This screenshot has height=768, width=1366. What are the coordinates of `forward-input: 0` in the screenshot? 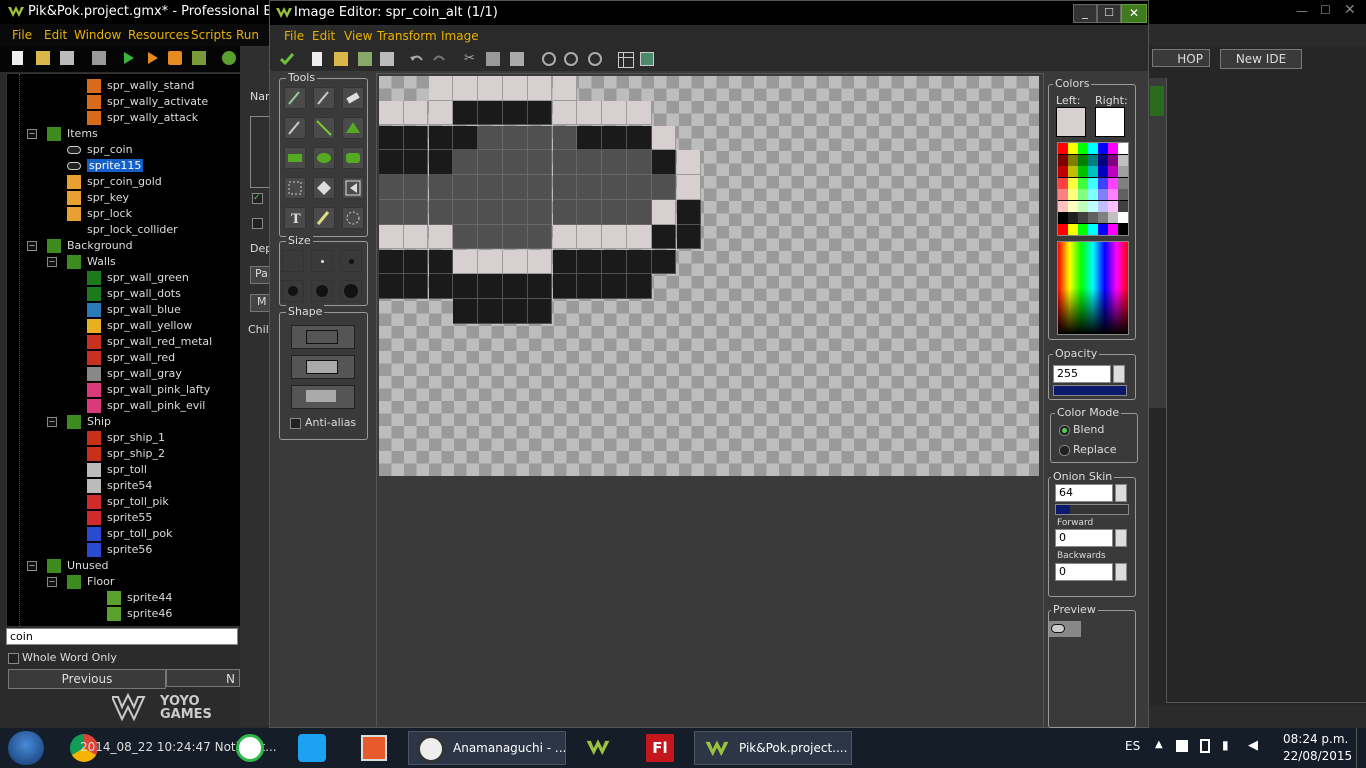 It's located at (1084, 538).